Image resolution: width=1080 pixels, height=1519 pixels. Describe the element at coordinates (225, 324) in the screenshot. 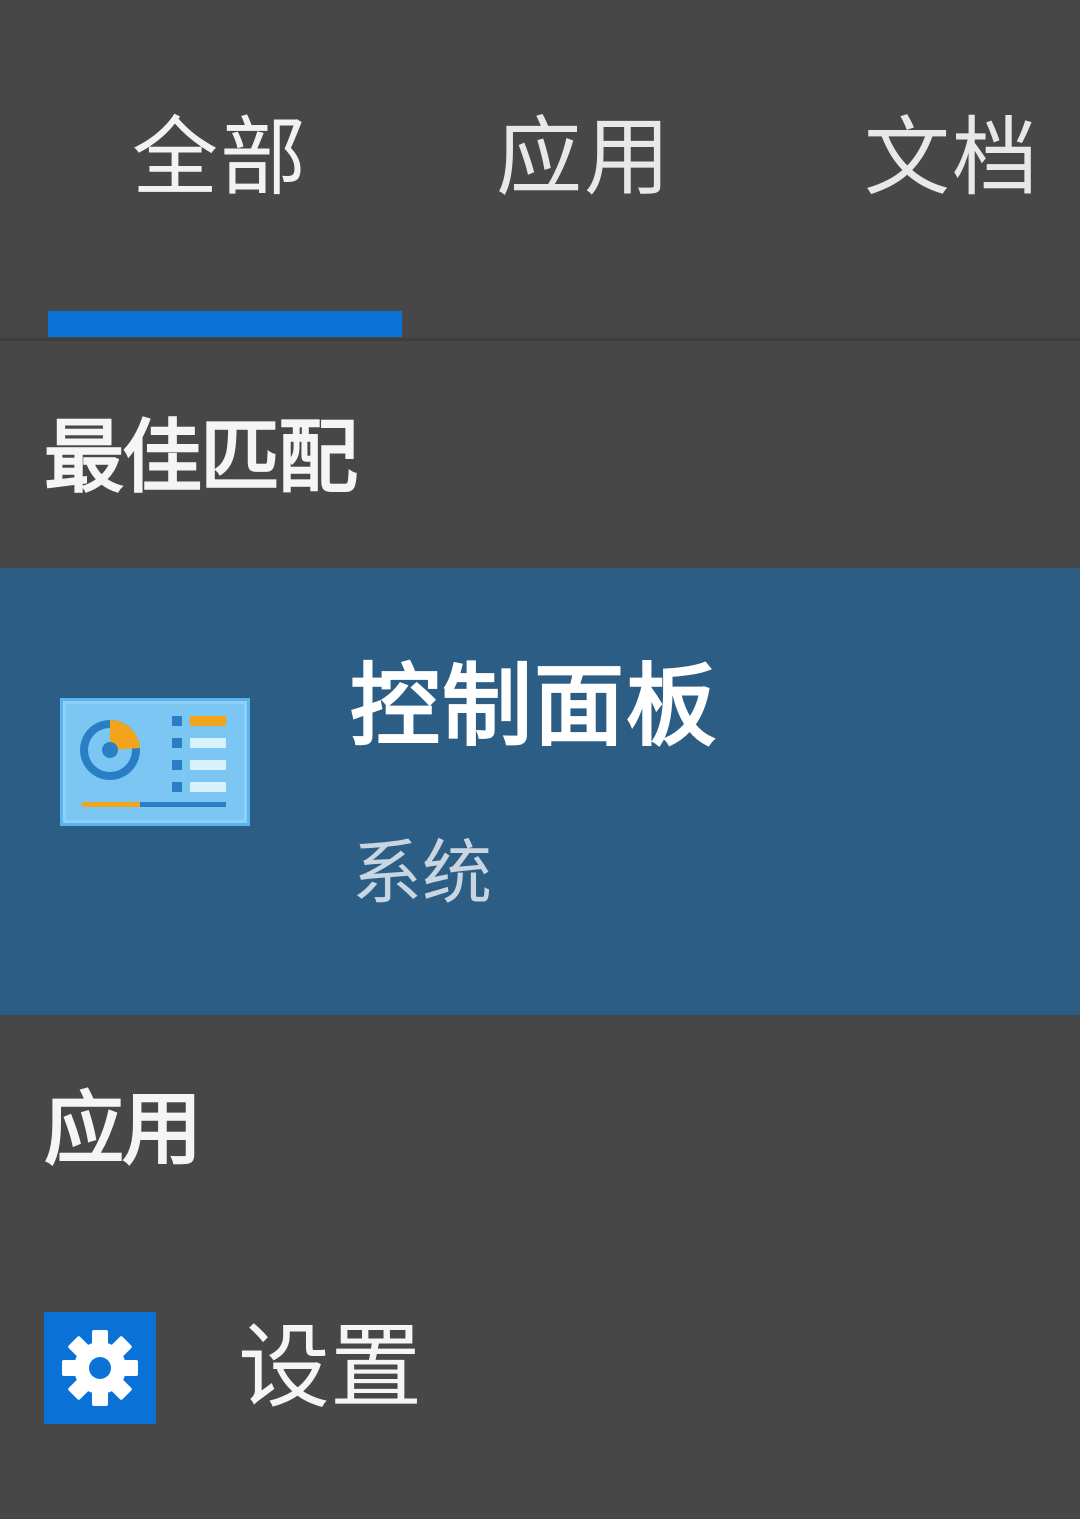

I see `active-tab-indicator` at that location.